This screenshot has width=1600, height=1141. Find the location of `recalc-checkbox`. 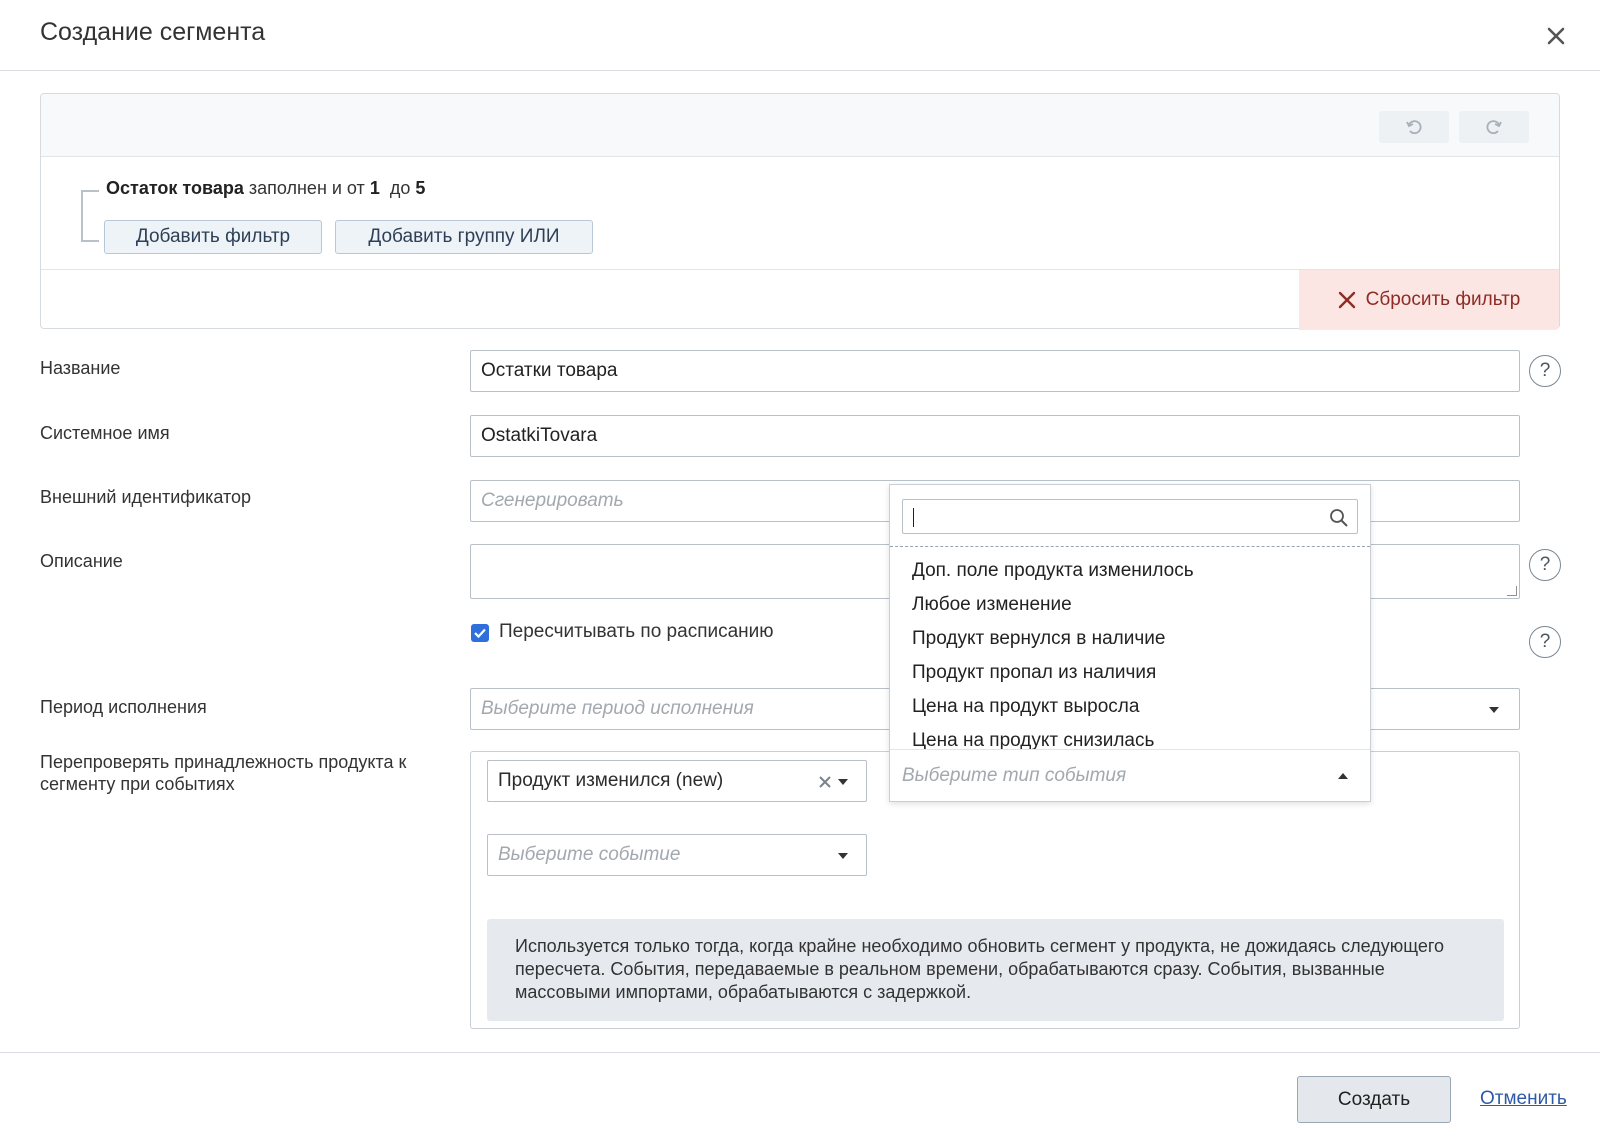

recalc-checkbox is located at coordinates (480, 633).